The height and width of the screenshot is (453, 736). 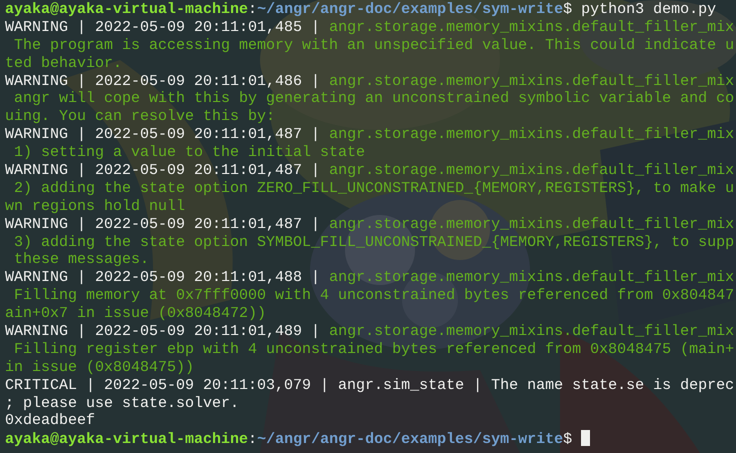 What do you see at coordinates (373, 295) in the screenshot?
I see `log-message: Filling memory at 0x7fff0000 with 4 unconstrained bytes referenced from 0x804847` at bounding box center [373, 295].